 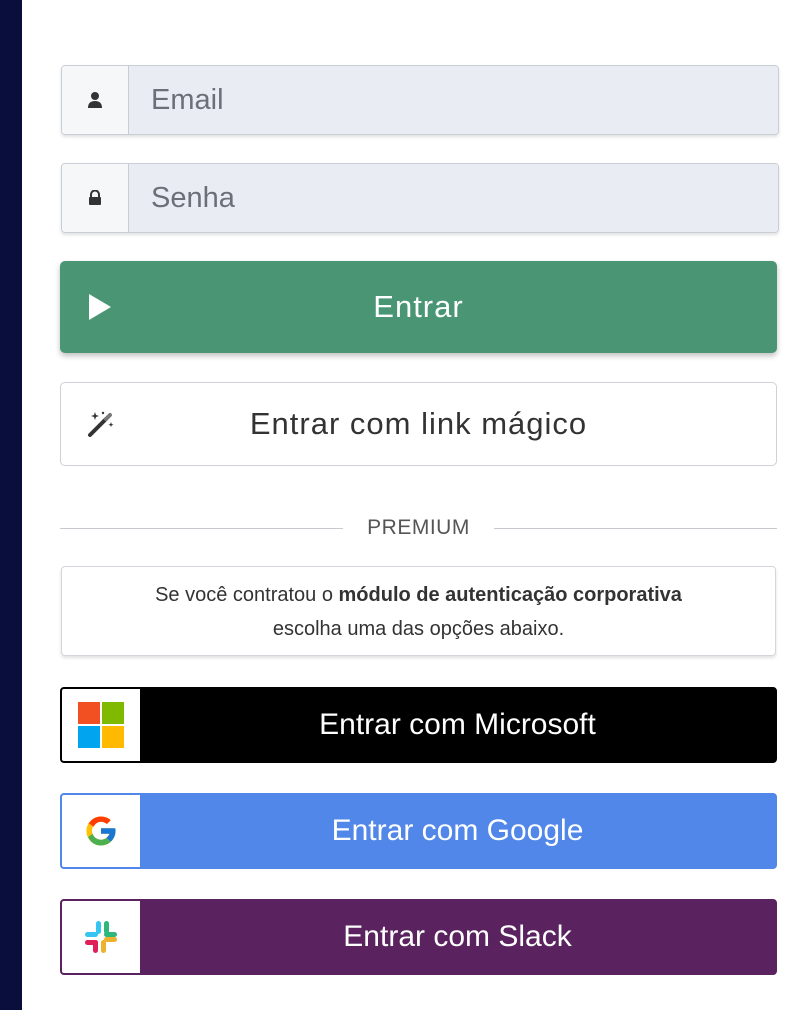 What do you see at coordinates (95, 198) in the screenshot?
I see `lock-icon` at bounding box center [95, 198].